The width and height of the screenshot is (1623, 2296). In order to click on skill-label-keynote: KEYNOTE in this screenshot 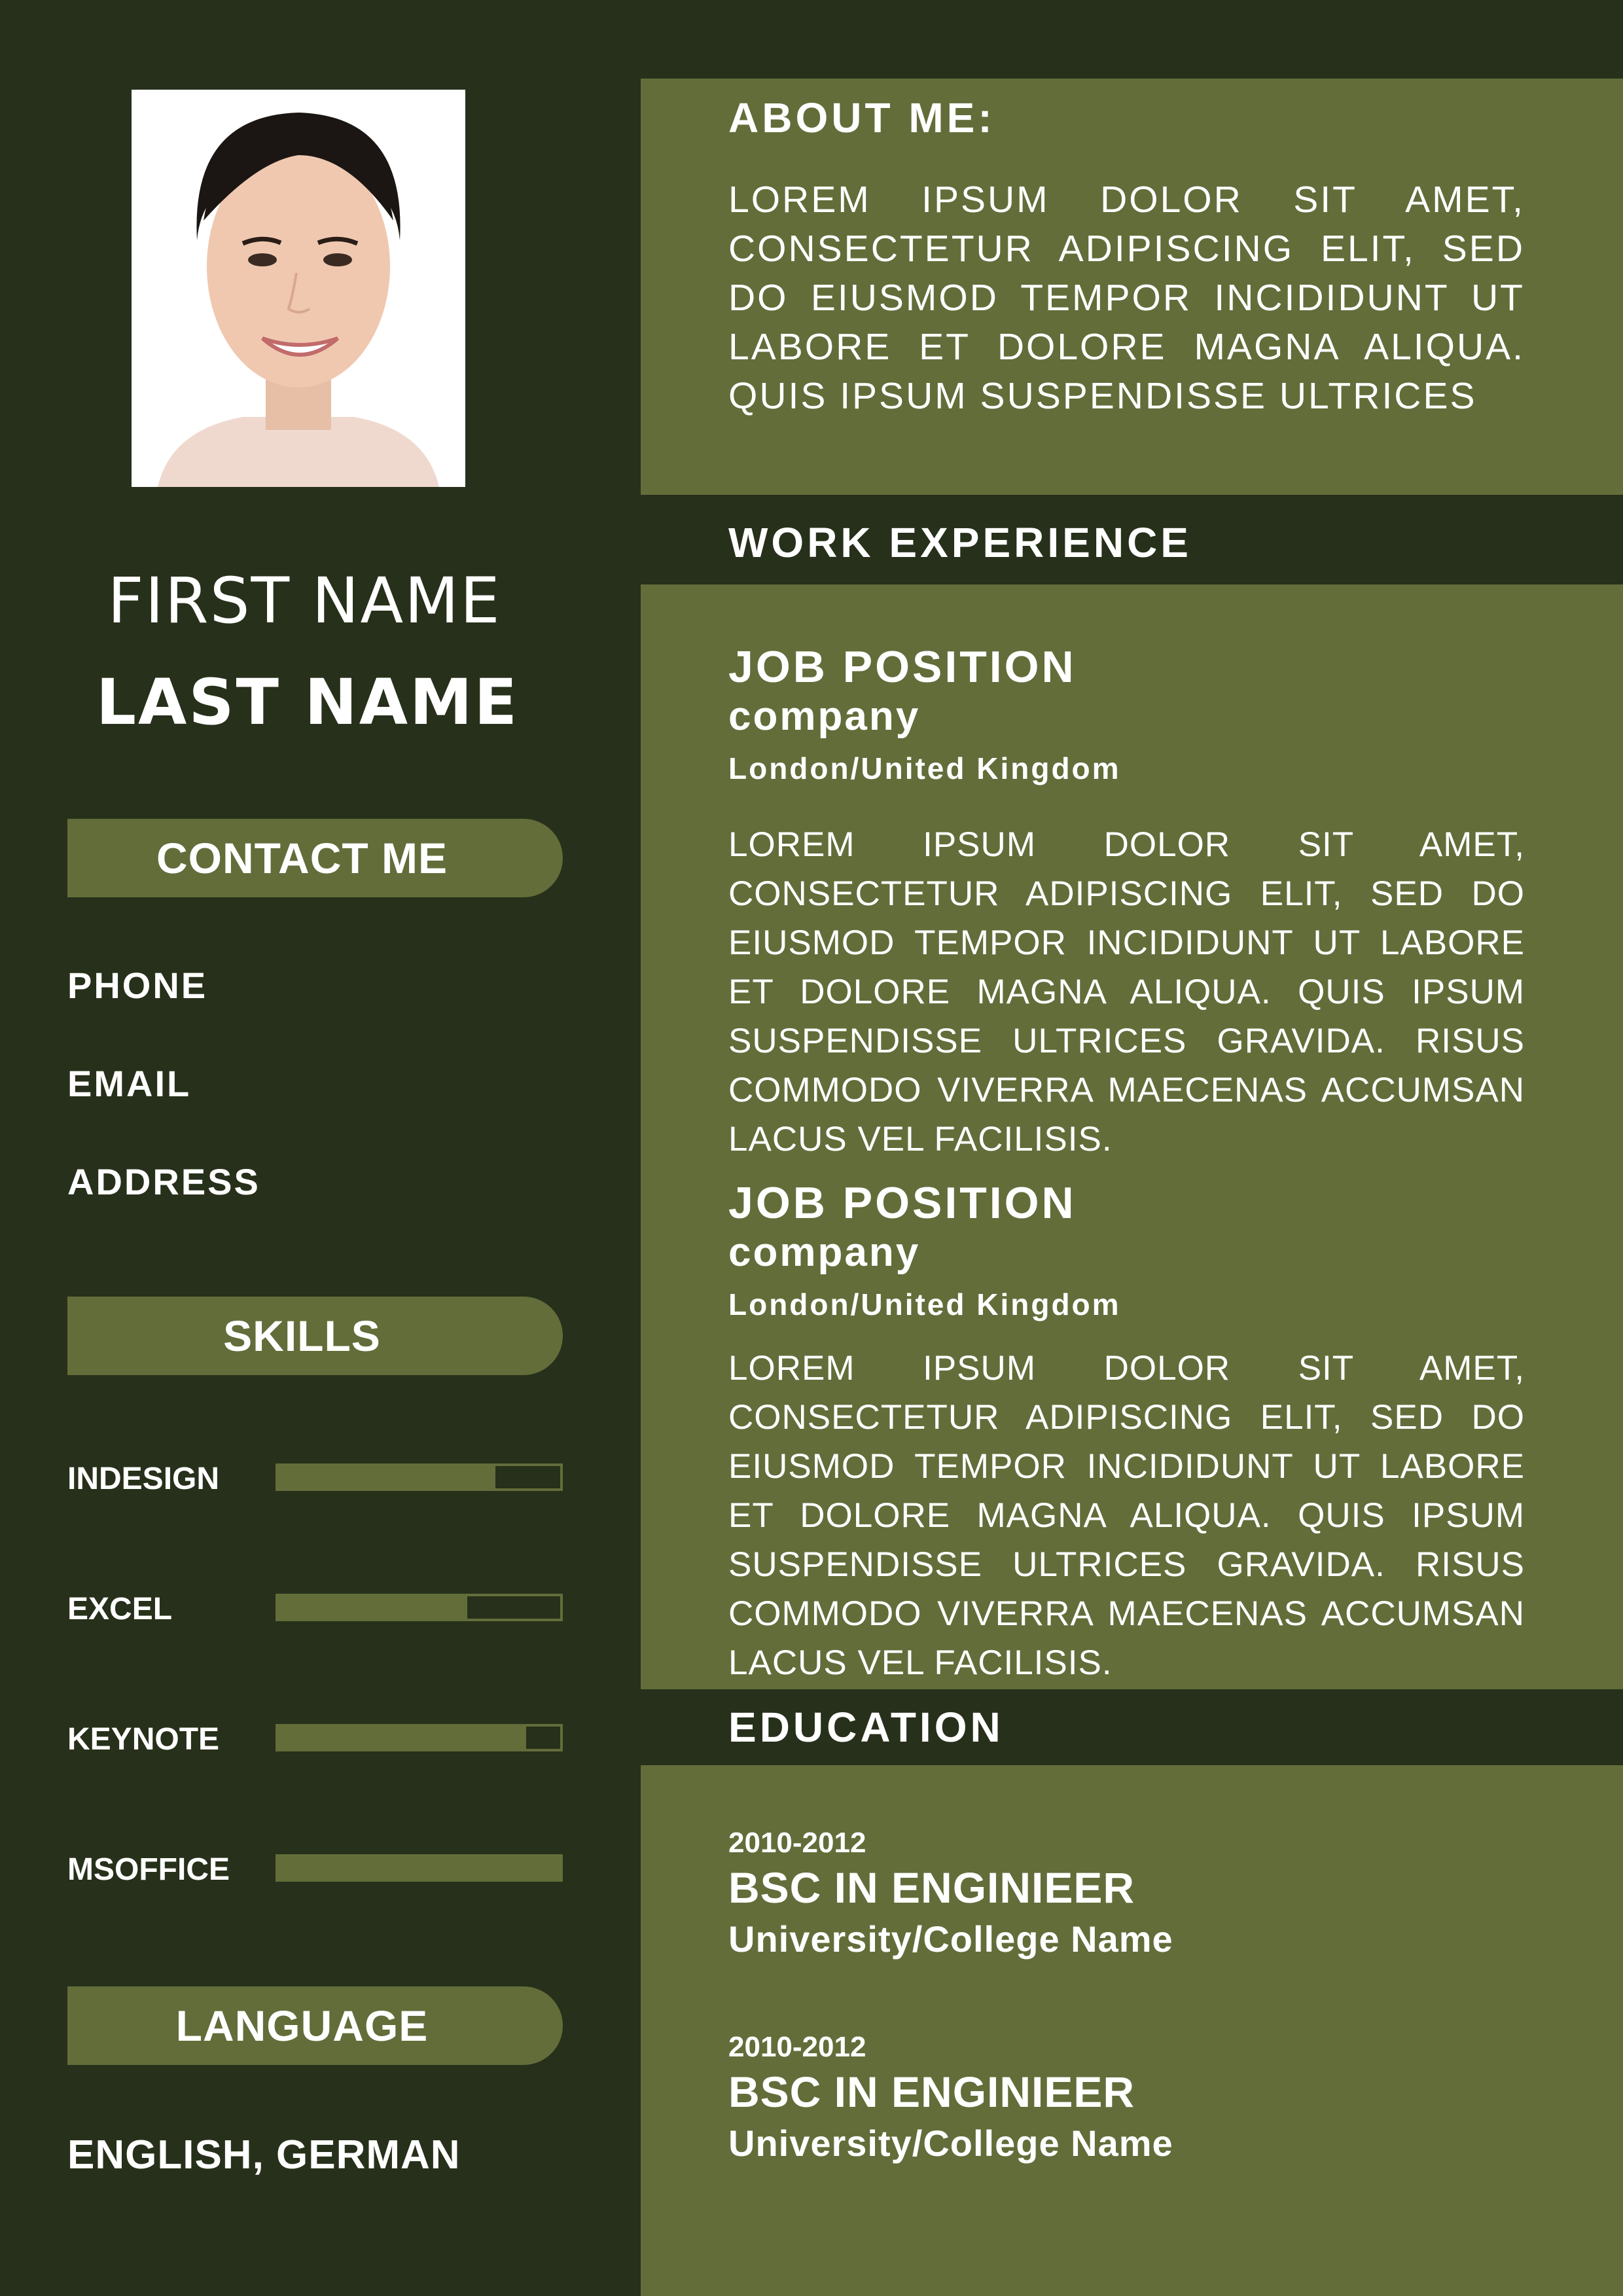, I will do `click(143, 1739)`.